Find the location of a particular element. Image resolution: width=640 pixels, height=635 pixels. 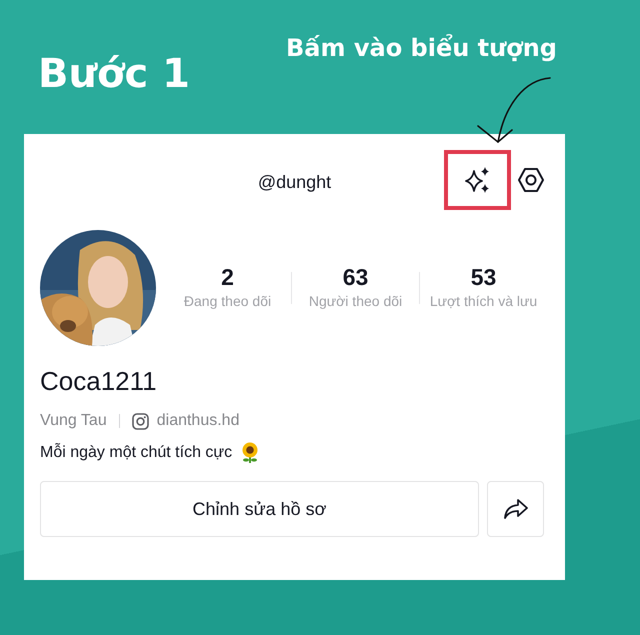

bio-text: Mỗi ngày một chút tích cực is located at coordinates (136, 452).